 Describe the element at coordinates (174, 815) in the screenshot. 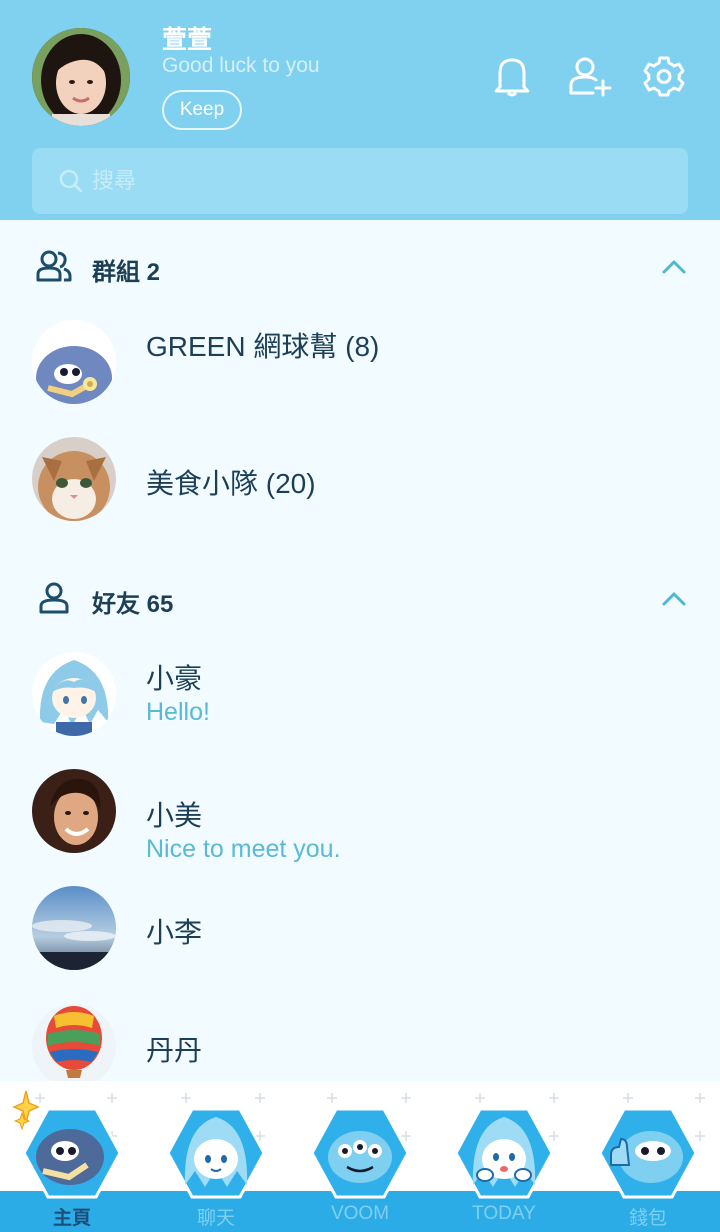

I see `friend-name: 小美` at that location.